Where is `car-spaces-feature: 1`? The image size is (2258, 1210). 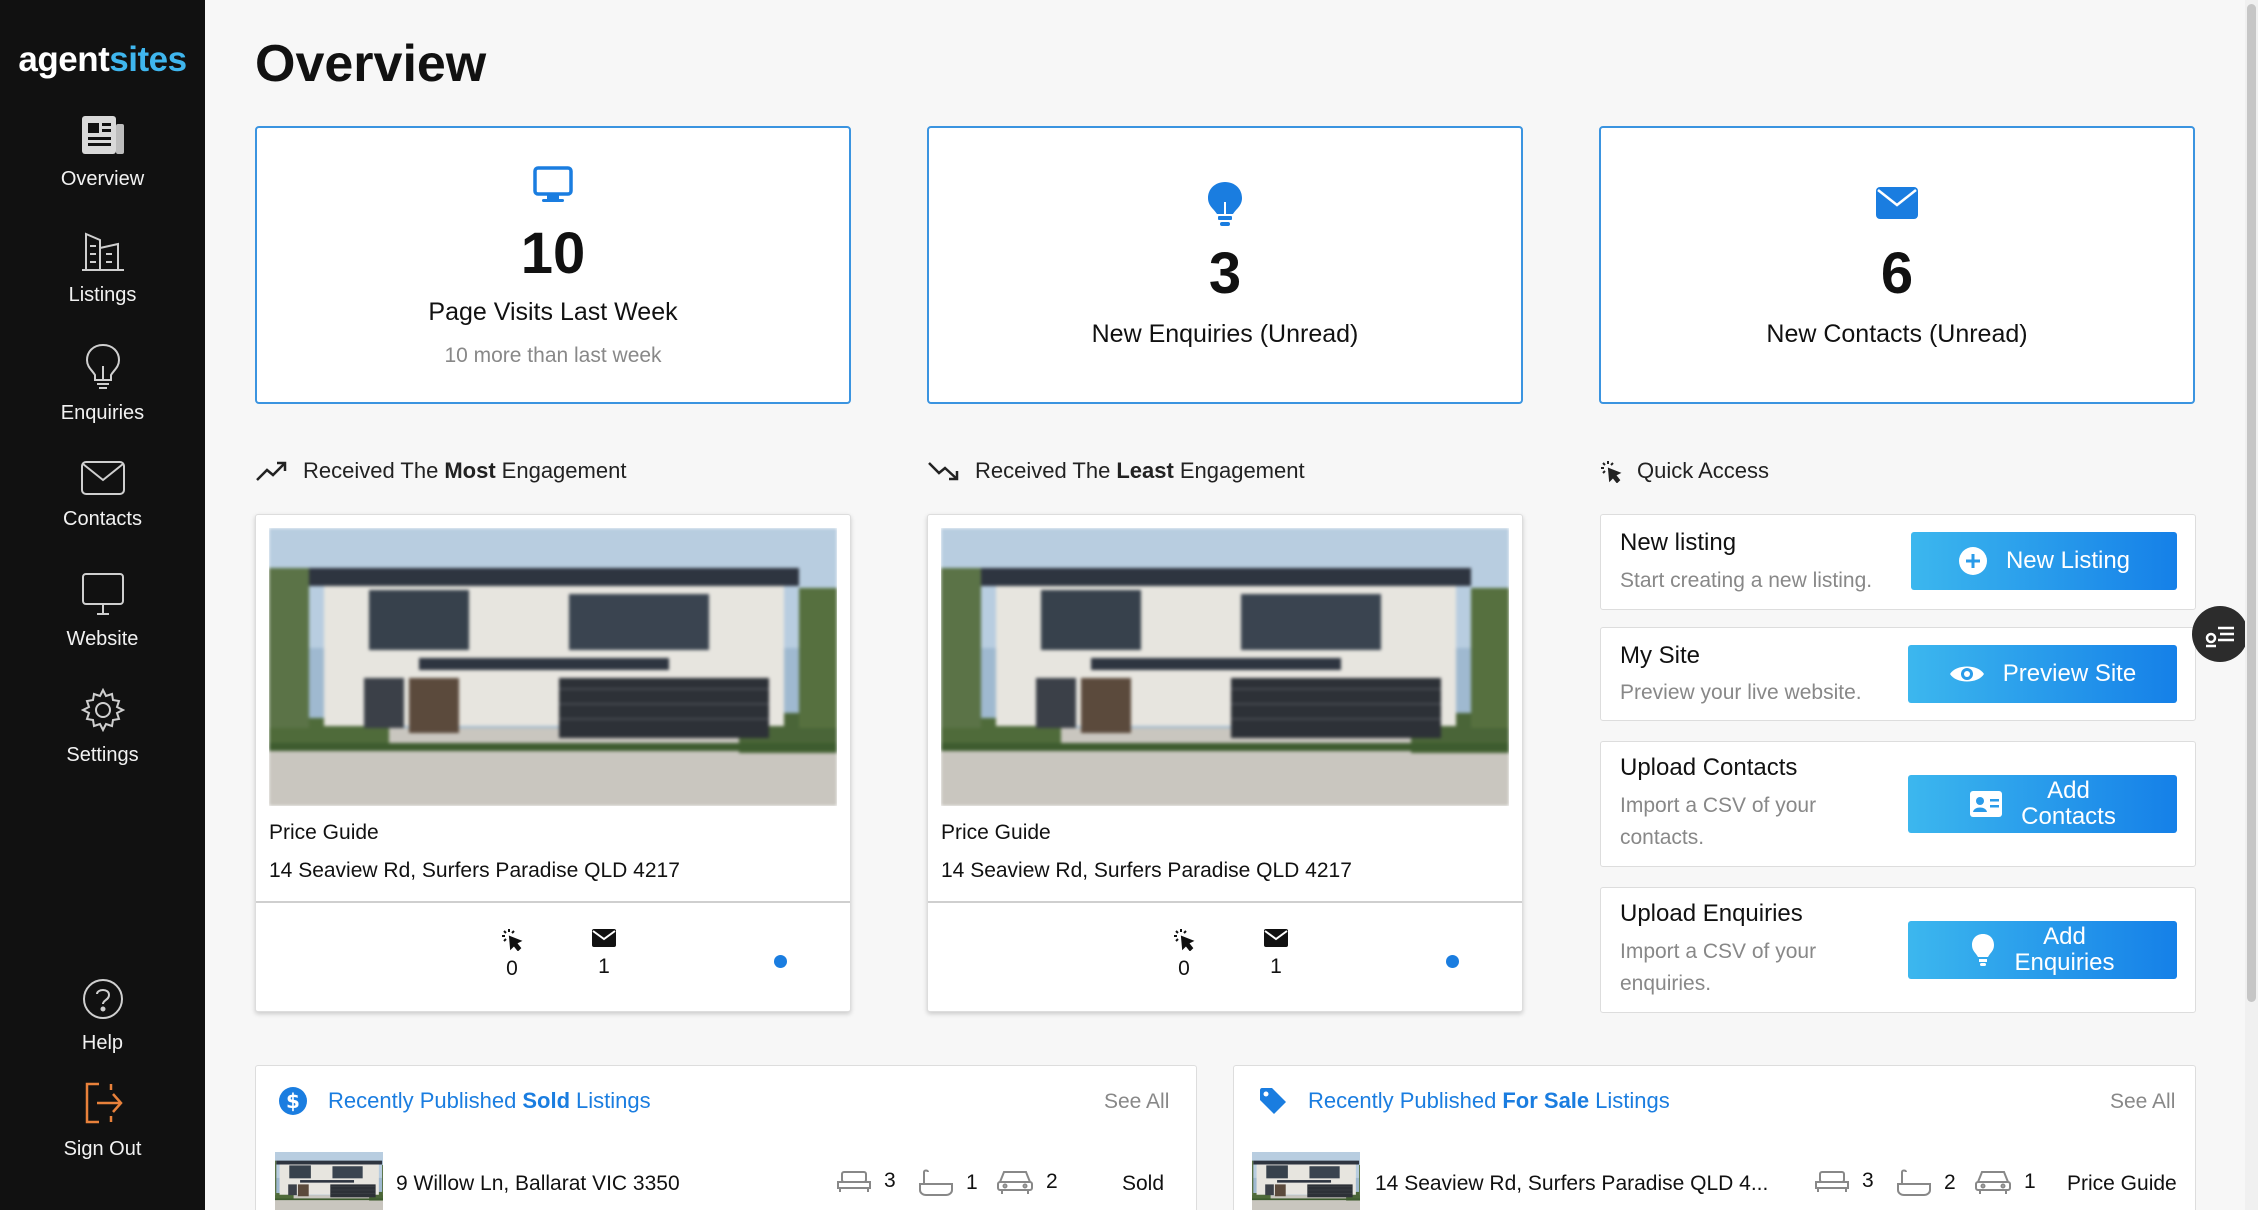 car-spaces-feature: 1 is located at coordinates (2005, 1182).